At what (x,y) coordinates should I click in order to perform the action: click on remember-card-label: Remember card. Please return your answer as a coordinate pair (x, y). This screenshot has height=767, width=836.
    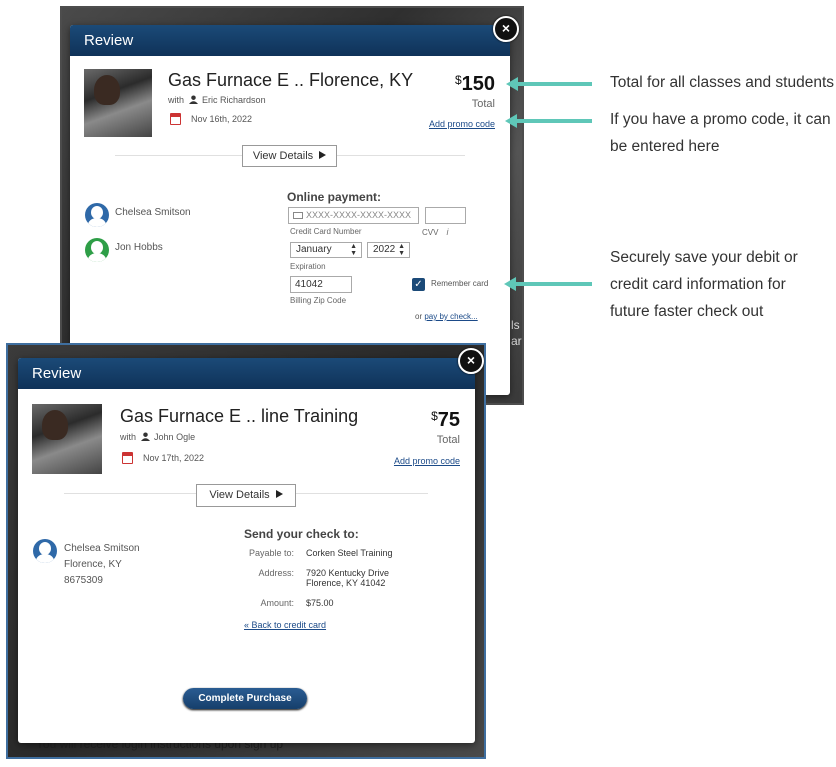
    Looking at the image, I should click on (460, 283).